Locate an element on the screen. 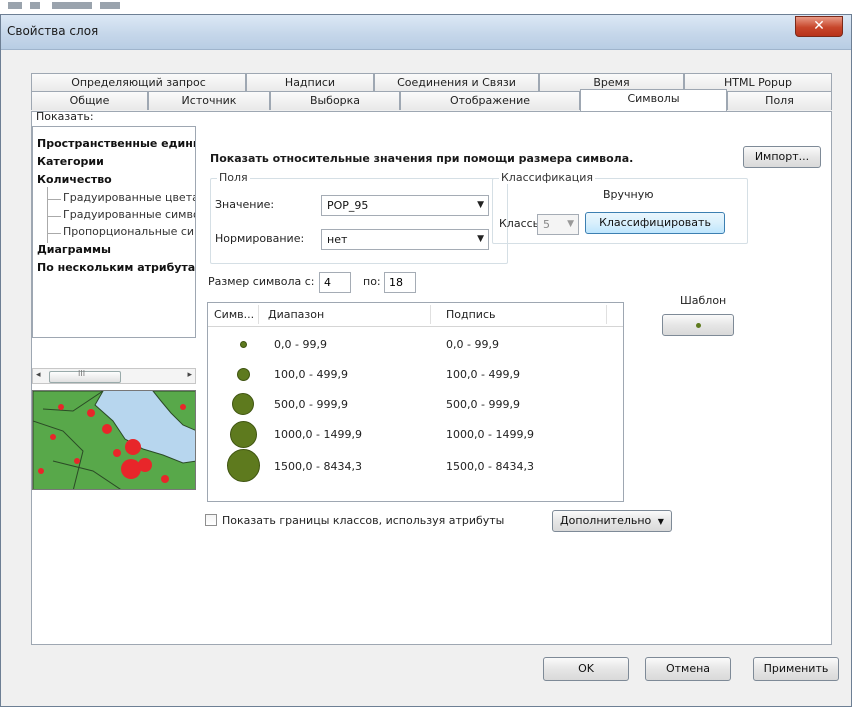  advanced-button: Дополнительно ▼ is located at coordinates (612, 521).